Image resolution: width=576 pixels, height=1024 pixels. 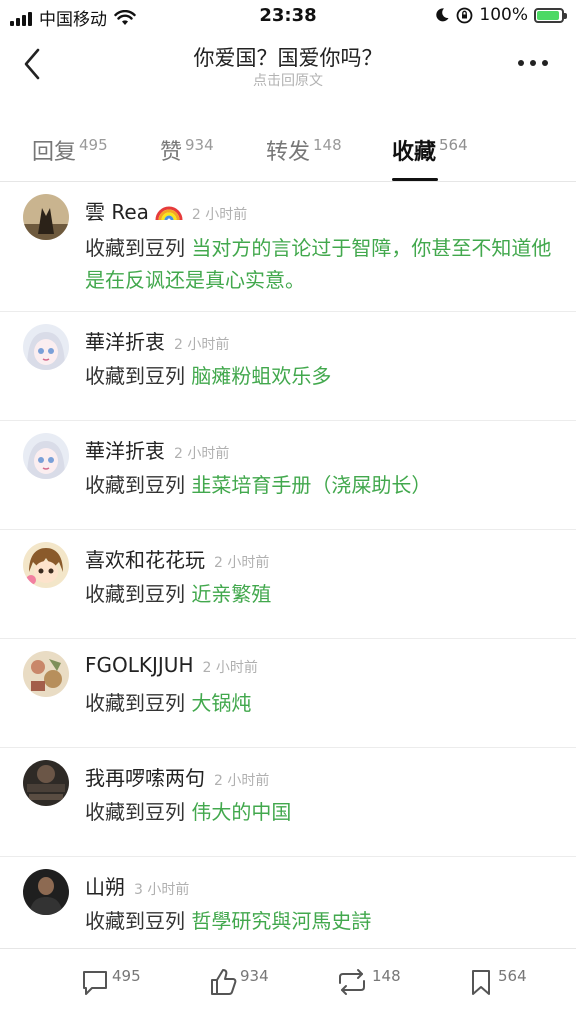 I want to click on list-item: 喜欢和花花玩 2 小时前 收藏到豆列 近亲繁殖, so click(x=288, y=584).